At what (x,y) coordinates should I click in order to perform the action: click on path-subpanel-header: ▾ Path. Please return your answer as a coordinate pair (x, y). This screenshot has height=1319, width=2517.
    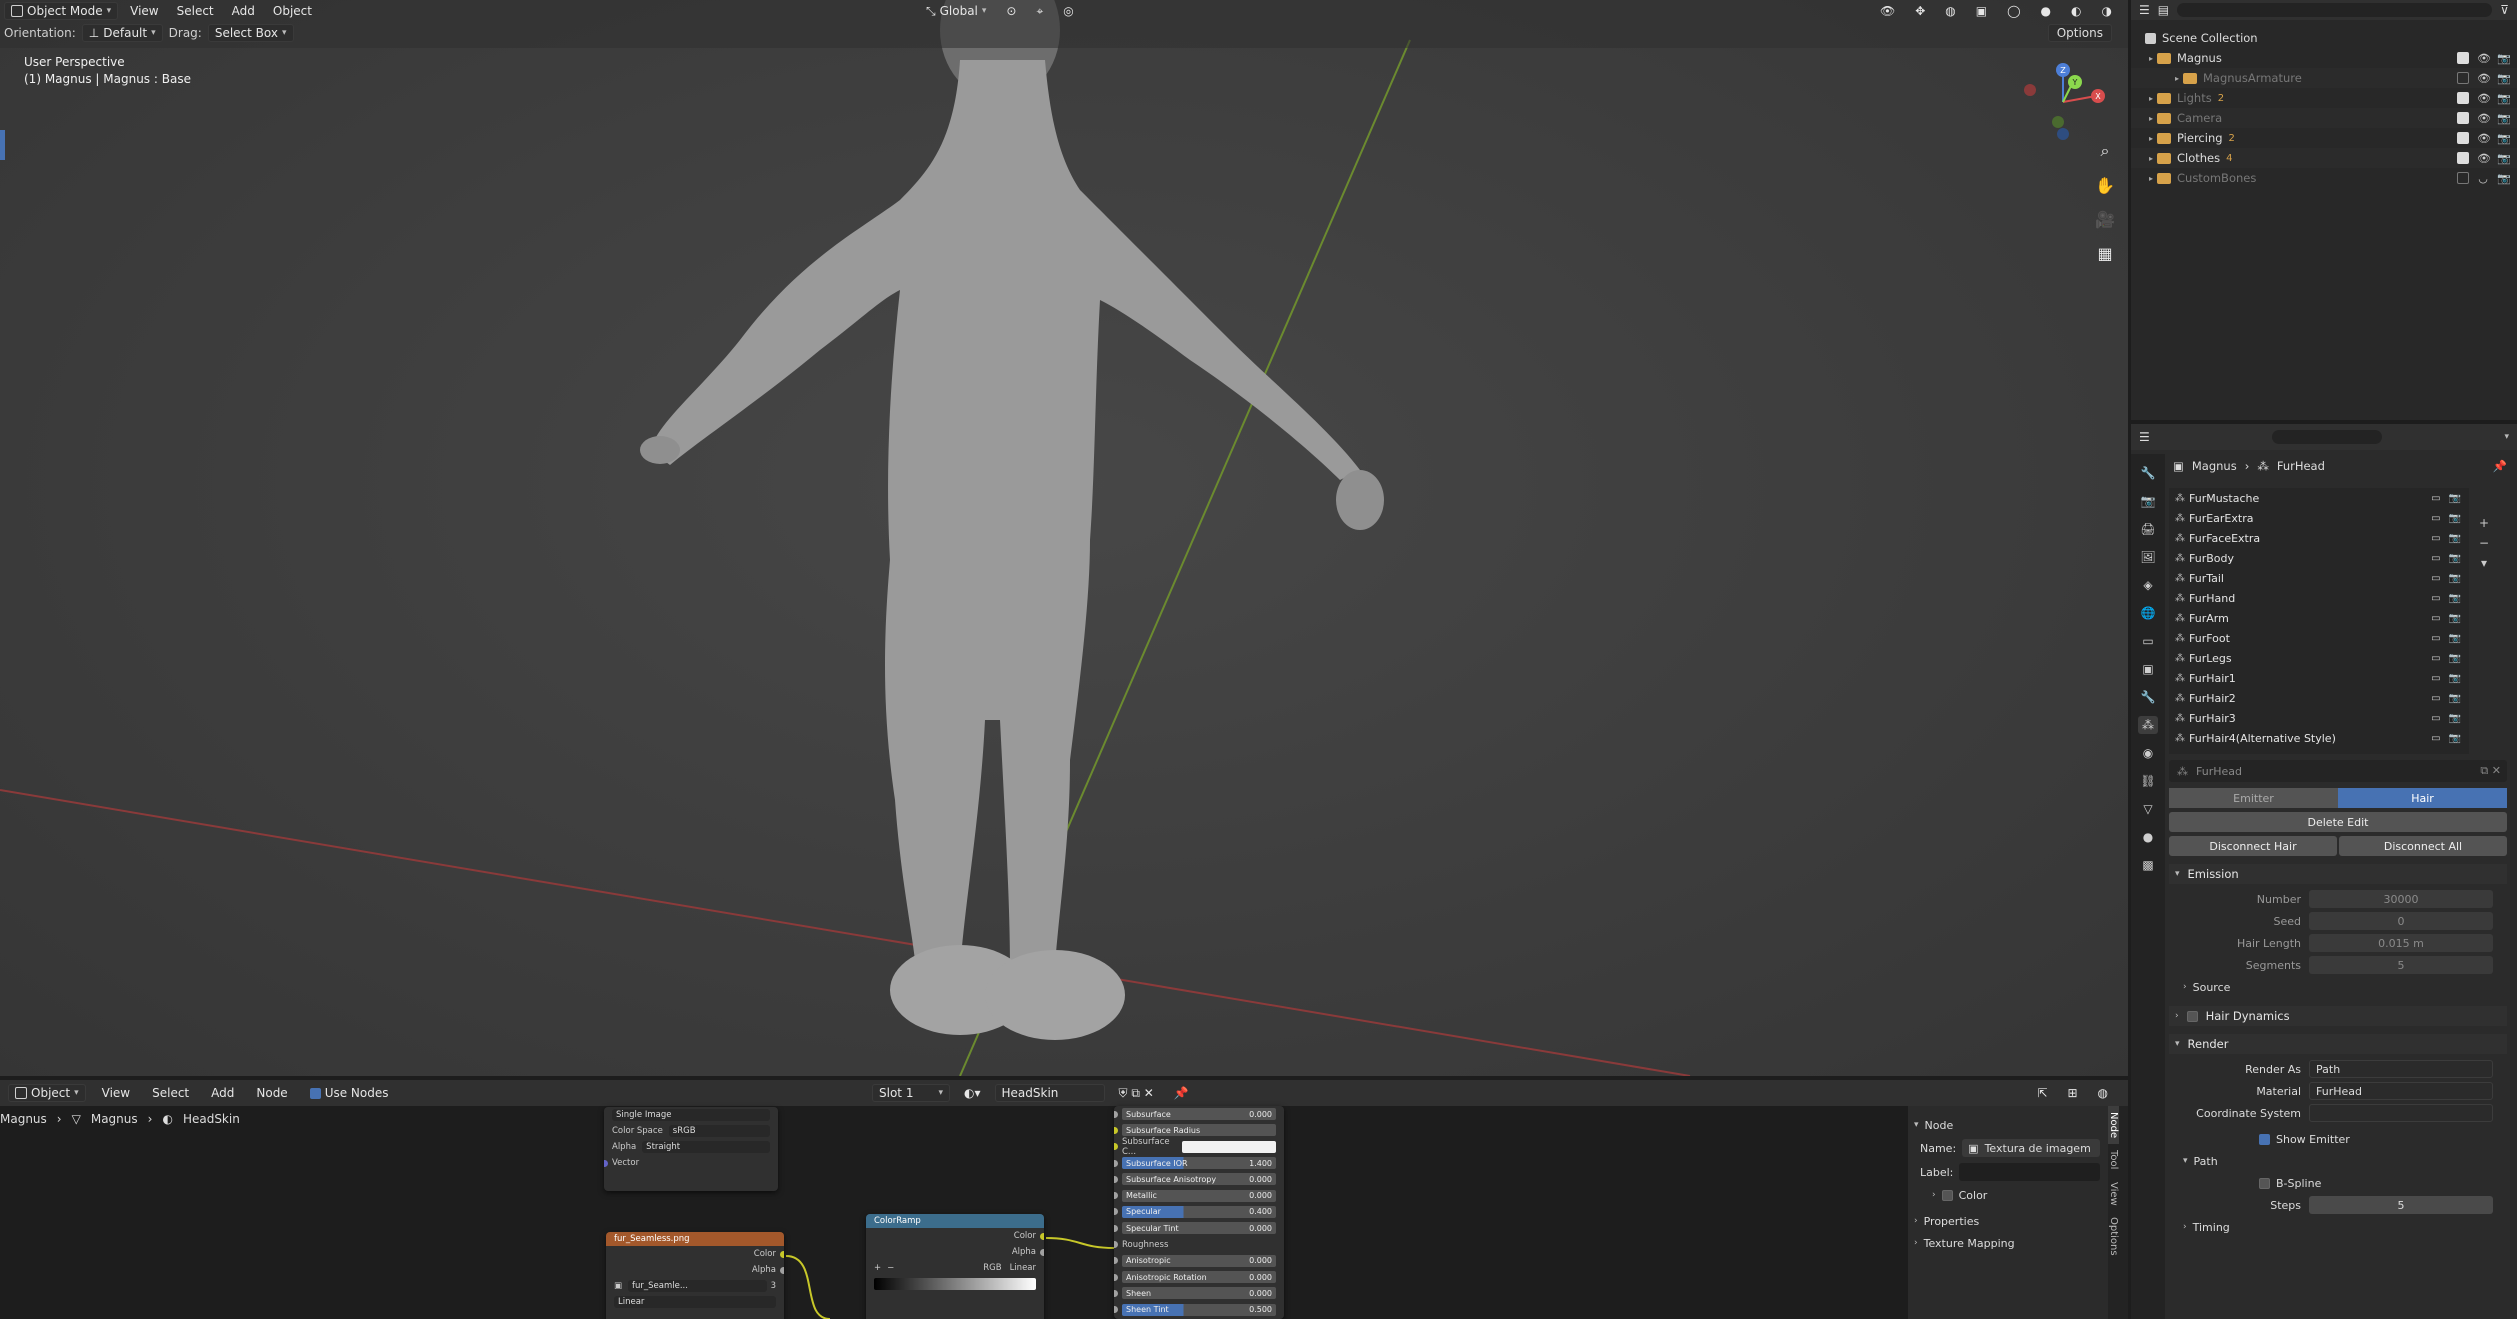
    Looking at the image, I should click on (2338, 1161).